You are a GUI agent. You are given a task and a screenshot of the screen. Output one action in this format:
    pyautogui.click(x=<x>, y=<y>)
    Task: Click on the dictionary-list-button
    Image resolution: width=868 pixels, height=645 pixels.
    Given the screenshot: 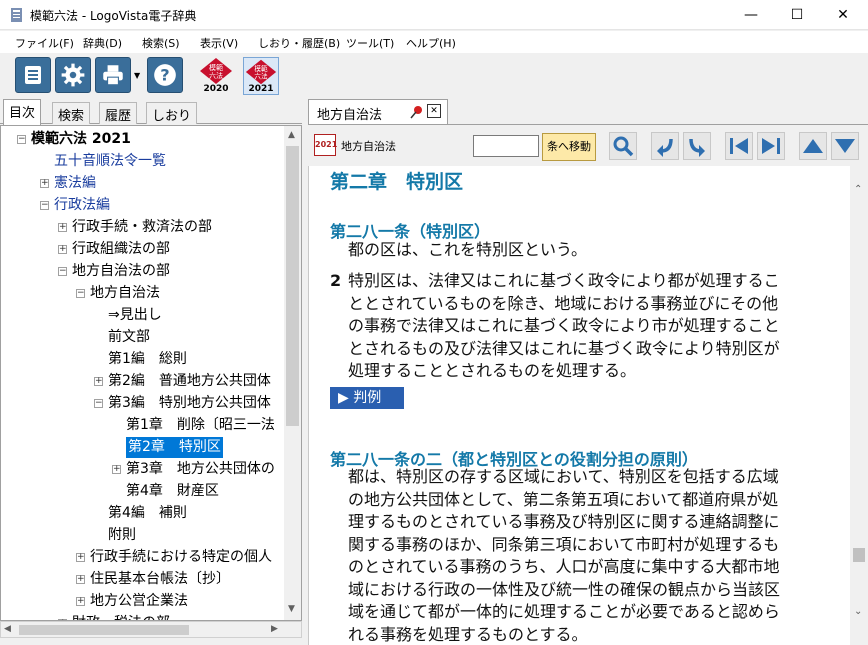 What is the action you would take?
    pyautogui.click(x=33, y=75)
    